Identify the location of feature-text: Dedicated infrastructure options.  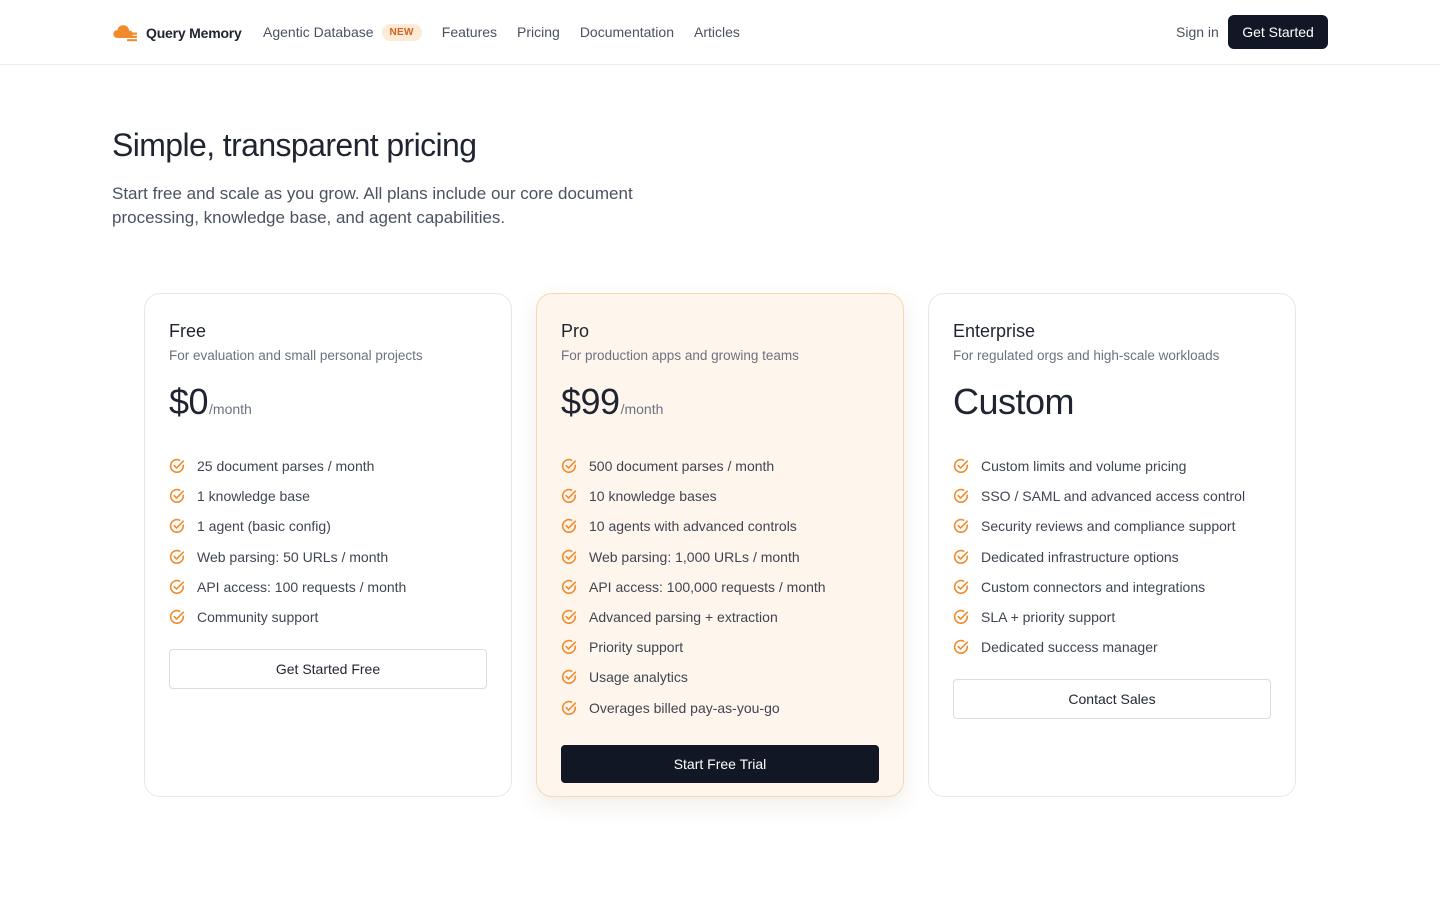
(1080, 556).